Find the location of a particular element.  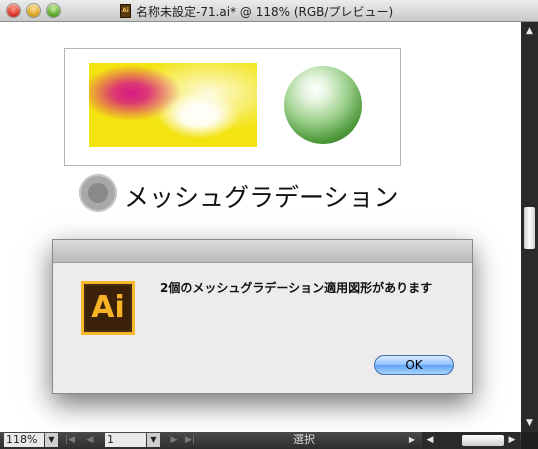

vertical-scrollbar: ▲ ▼ is located at coordinates (529, 227).